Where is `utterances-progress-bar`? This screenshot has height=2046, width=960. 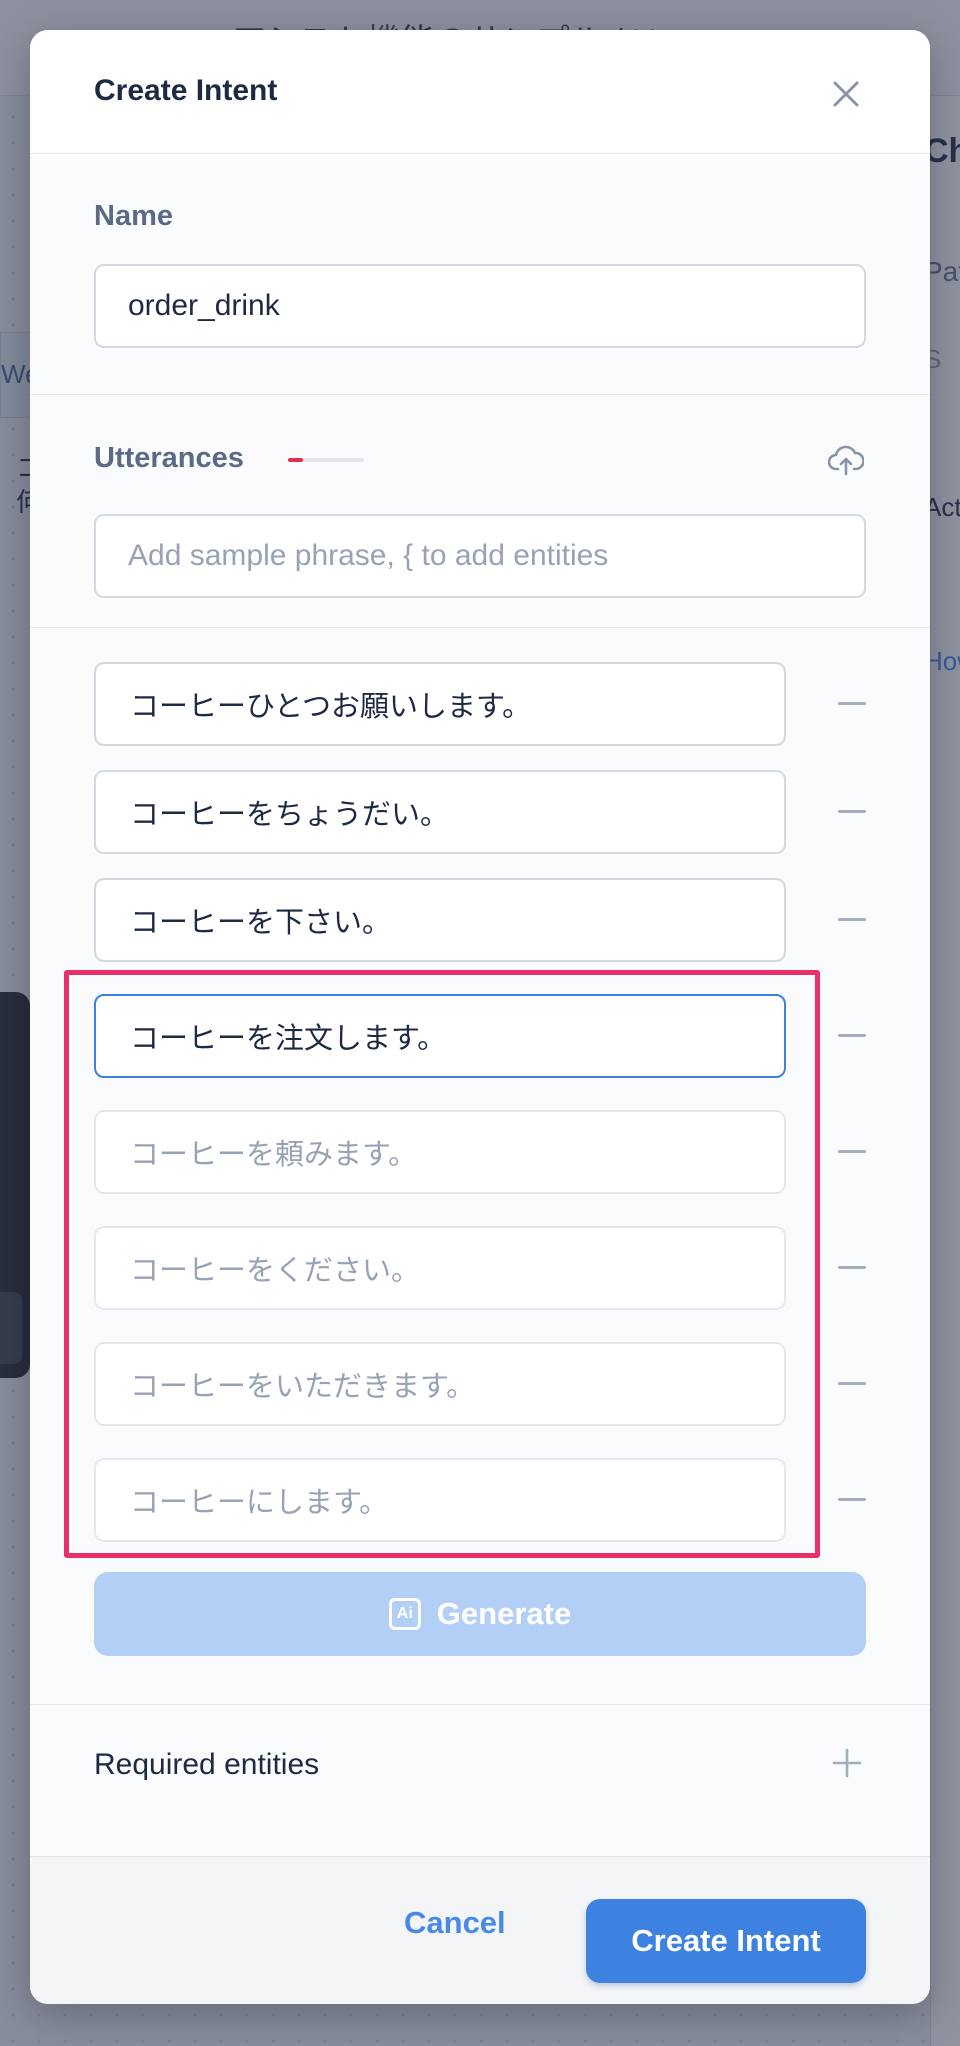 utterances-progress-bar is located at coordinates (326, 460).